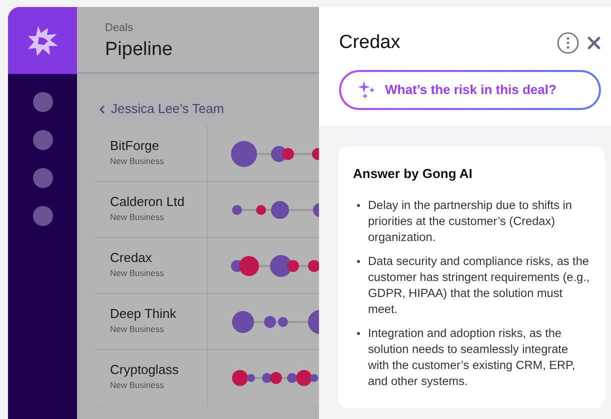 Image resolution: width=611 pixels, height=419 pixels. What do you see at coordinates (413, 173) in the screenshot?
I see `answer-title: Answer by Gong AI` at bounding box center [413, 173].